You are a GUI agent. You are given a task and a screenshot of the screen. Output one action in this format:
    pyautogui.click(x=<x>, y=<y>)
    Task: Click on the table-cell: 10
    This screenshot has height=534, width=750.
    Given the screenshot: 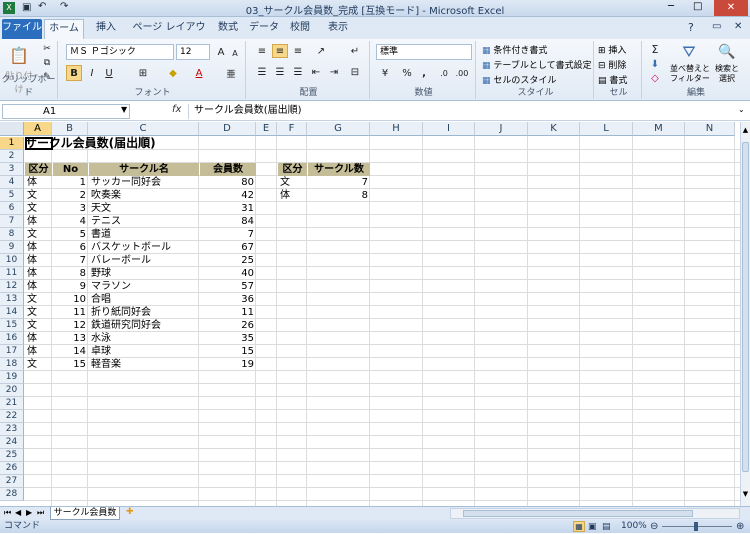 What is the action you would take?
    pyautogui.click(x=70, y=299)
    